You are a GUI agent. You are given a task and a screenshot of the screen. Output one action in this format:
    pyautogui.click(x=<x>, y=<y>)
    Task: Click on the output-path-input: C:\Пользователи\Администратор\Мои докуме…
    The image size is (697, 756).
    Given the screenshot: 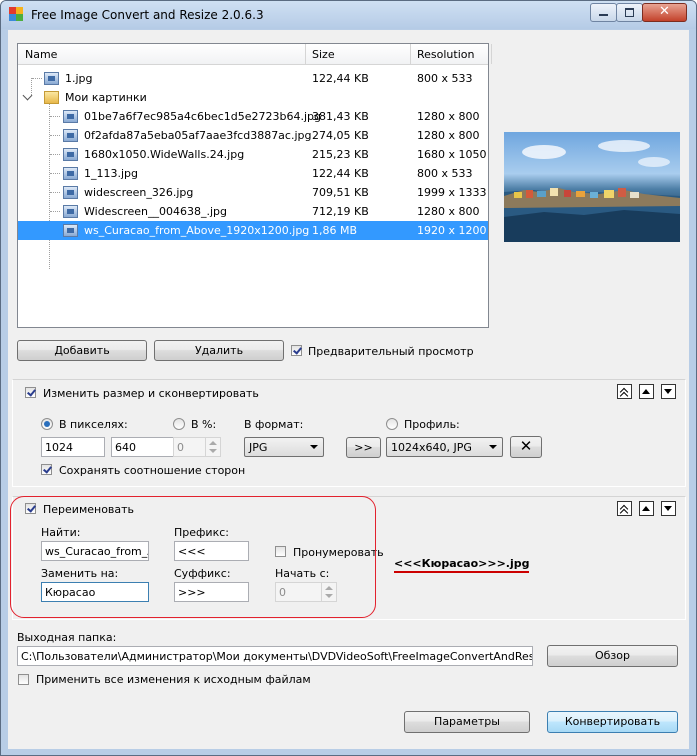 What is the action you would take?
    pyautogui.click(x=275, y=656)
    